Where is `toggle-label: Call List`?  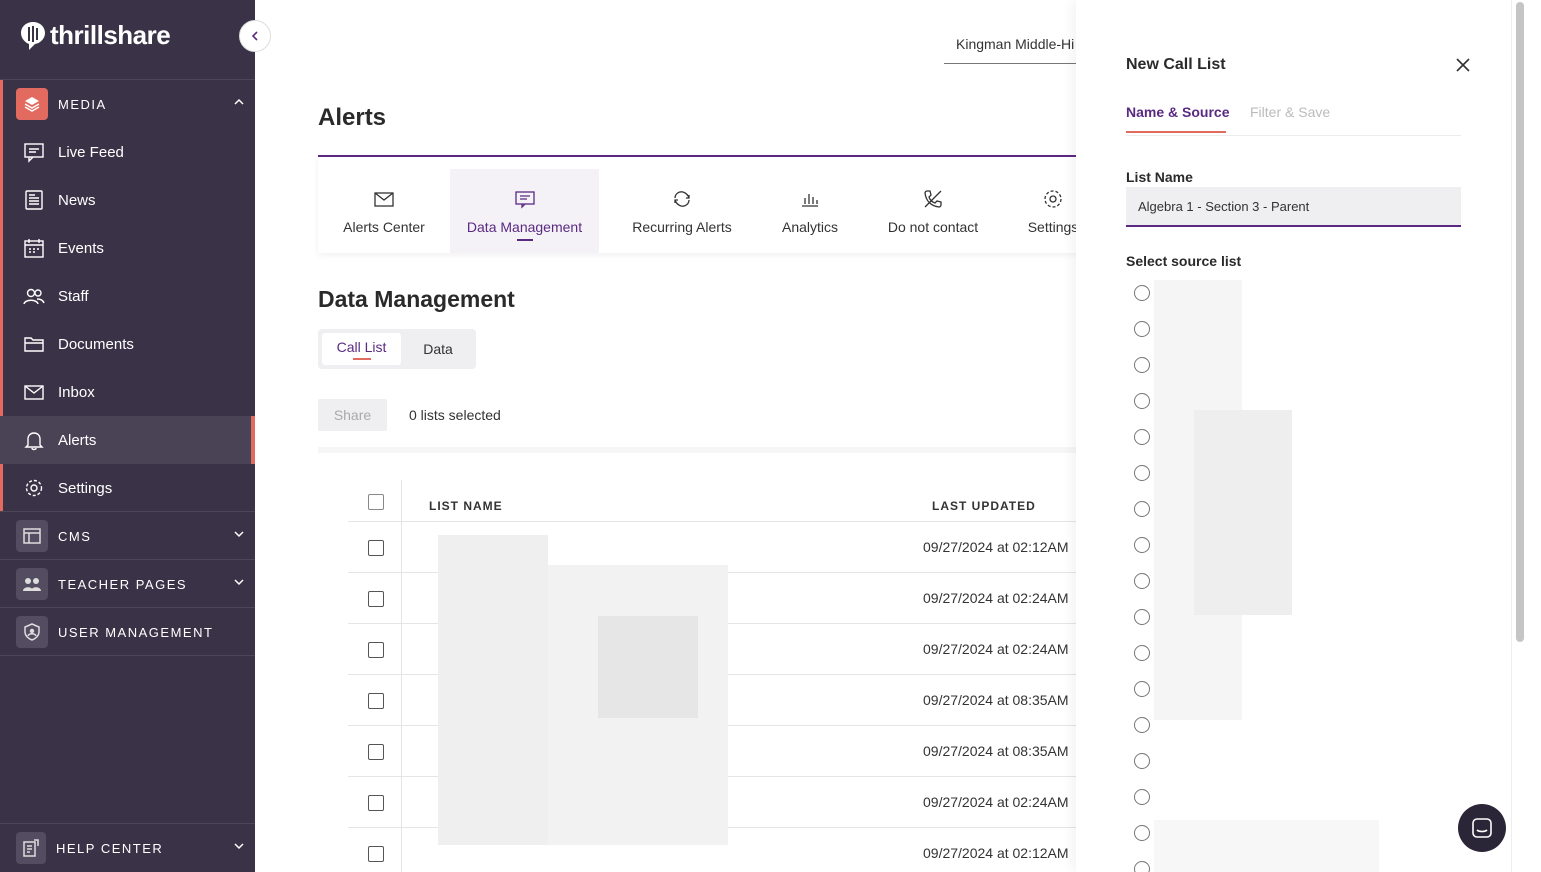
toggle-label: Call List is located at coordinates (361, 346).